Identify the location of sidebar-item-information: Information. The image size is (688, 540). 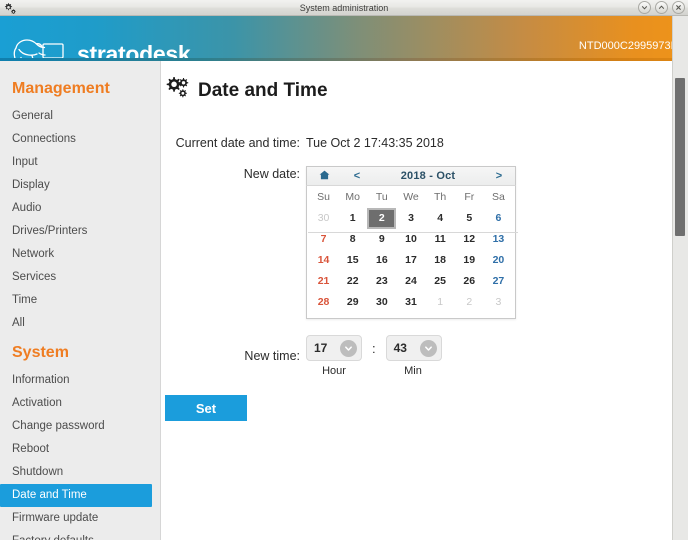
(80, 380).